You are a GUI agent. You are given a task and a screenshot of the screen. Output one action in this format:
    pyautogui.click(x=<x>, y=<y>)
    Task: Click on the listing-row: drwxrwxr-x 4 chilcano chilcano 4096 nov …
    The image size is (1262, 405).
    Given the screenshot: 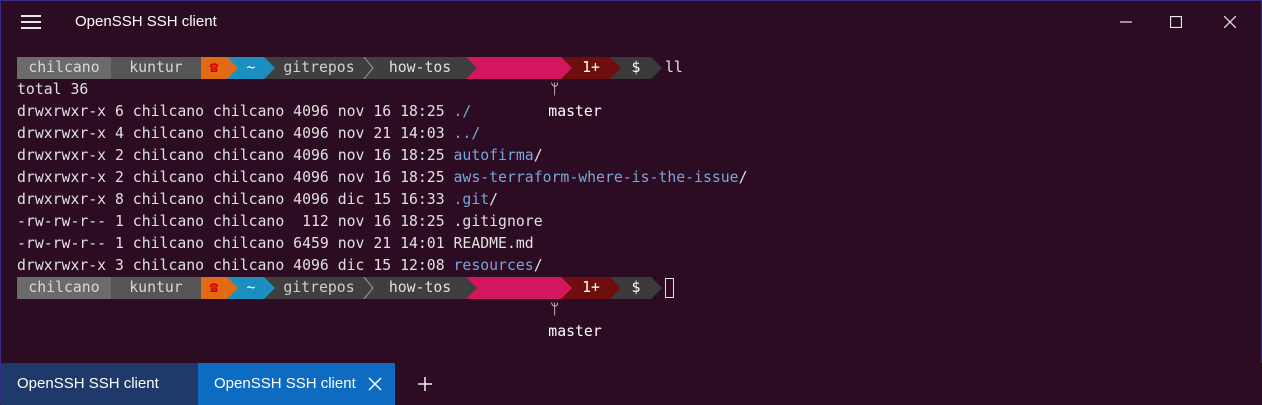 What is the action you would take?
    pyautogui.click(x=249, y=133)
    